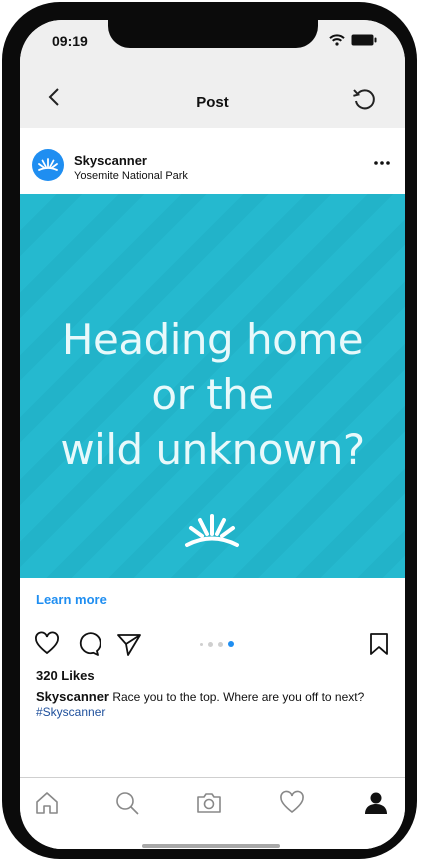 The width and height of the screenshot is (421, 865). Describe the element at coordinates (212, 161) in the screenshot. I see `post-header: Skyscanner Yosemite National Park` at that location.